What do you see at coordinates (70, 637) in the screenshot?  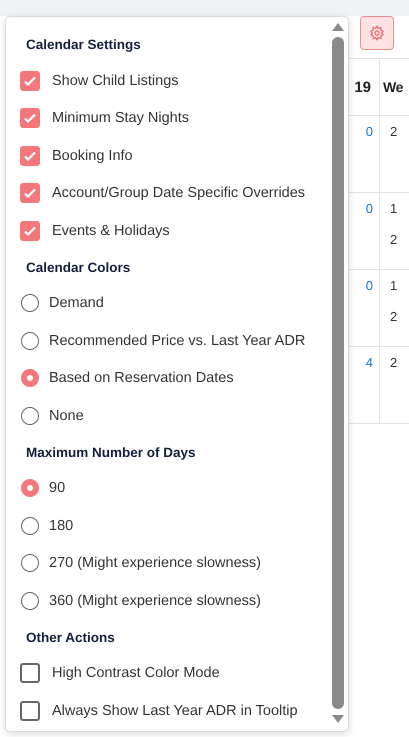 I see `section-heading: Other Actions` at bounding box center [70, 637].